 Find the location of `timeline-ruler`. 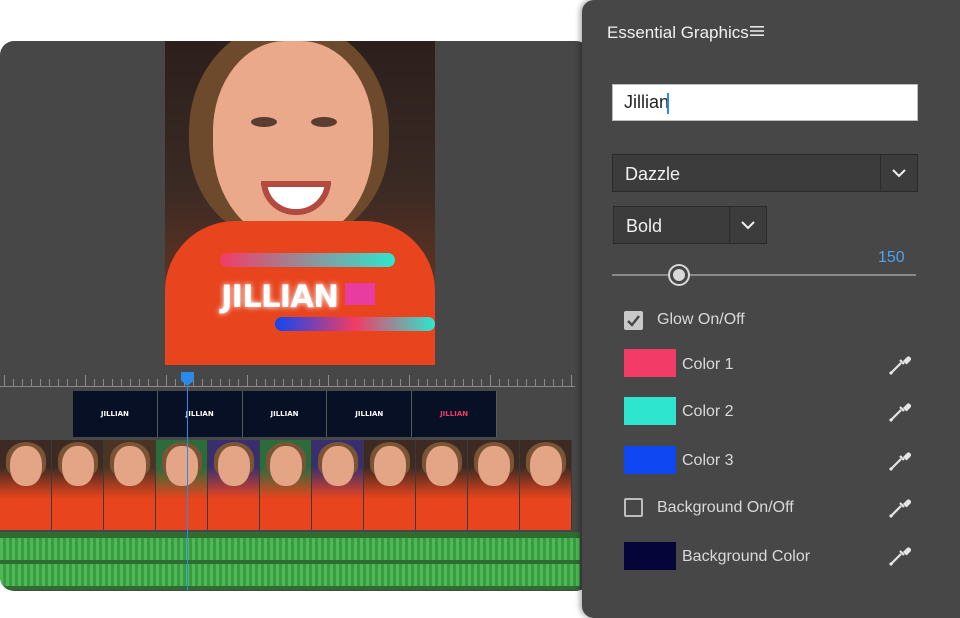

timeline-ruler is located at coordinates (295, 381).